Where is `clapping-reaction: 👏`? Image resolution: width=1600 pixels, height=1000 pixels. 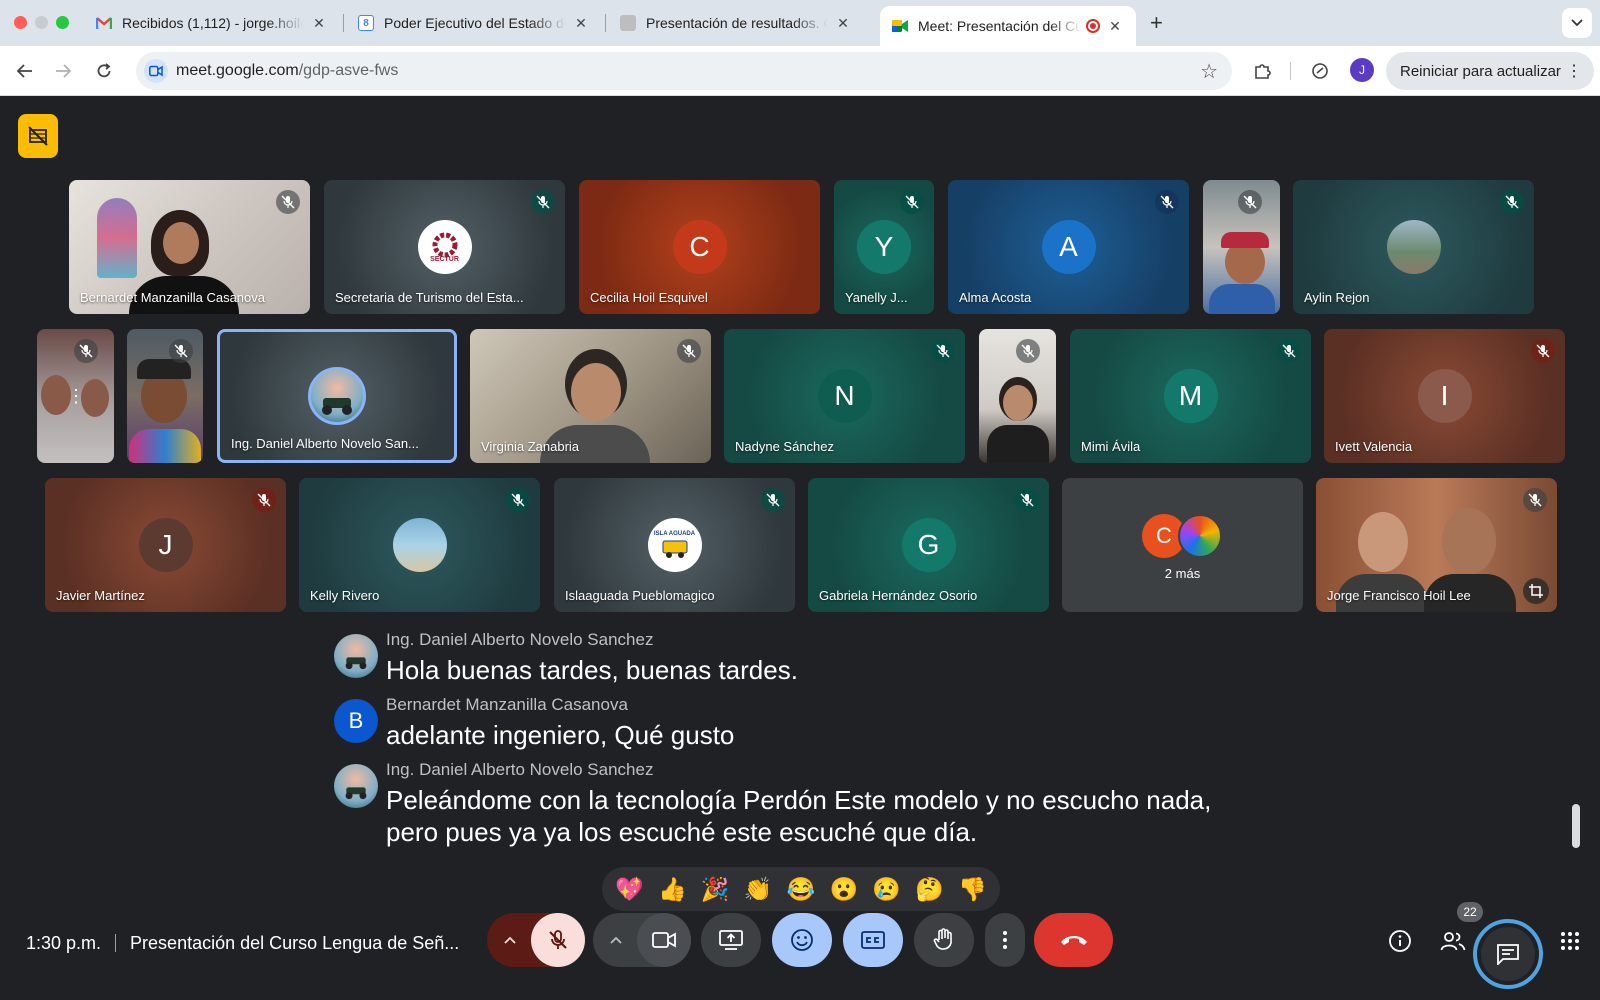 clapping-reaction: 👏 is located at coordinates (758, 889).